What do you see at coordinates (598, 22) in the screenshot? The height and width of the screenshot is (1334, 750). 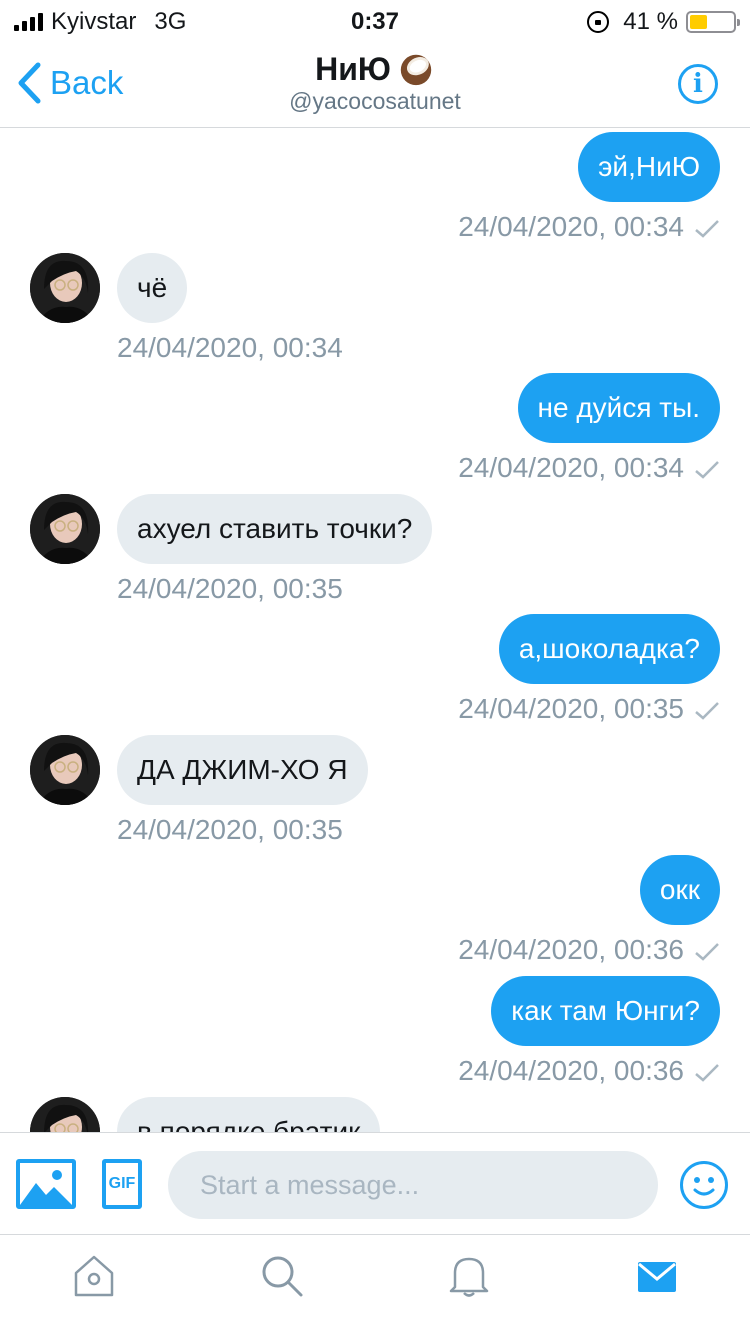 I see `rotation-lock-icon` at bounding box center [598, 22].